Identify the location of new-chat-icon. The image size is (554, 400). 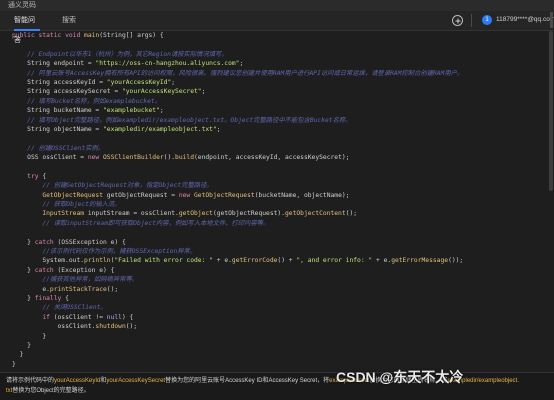
(457, 20).